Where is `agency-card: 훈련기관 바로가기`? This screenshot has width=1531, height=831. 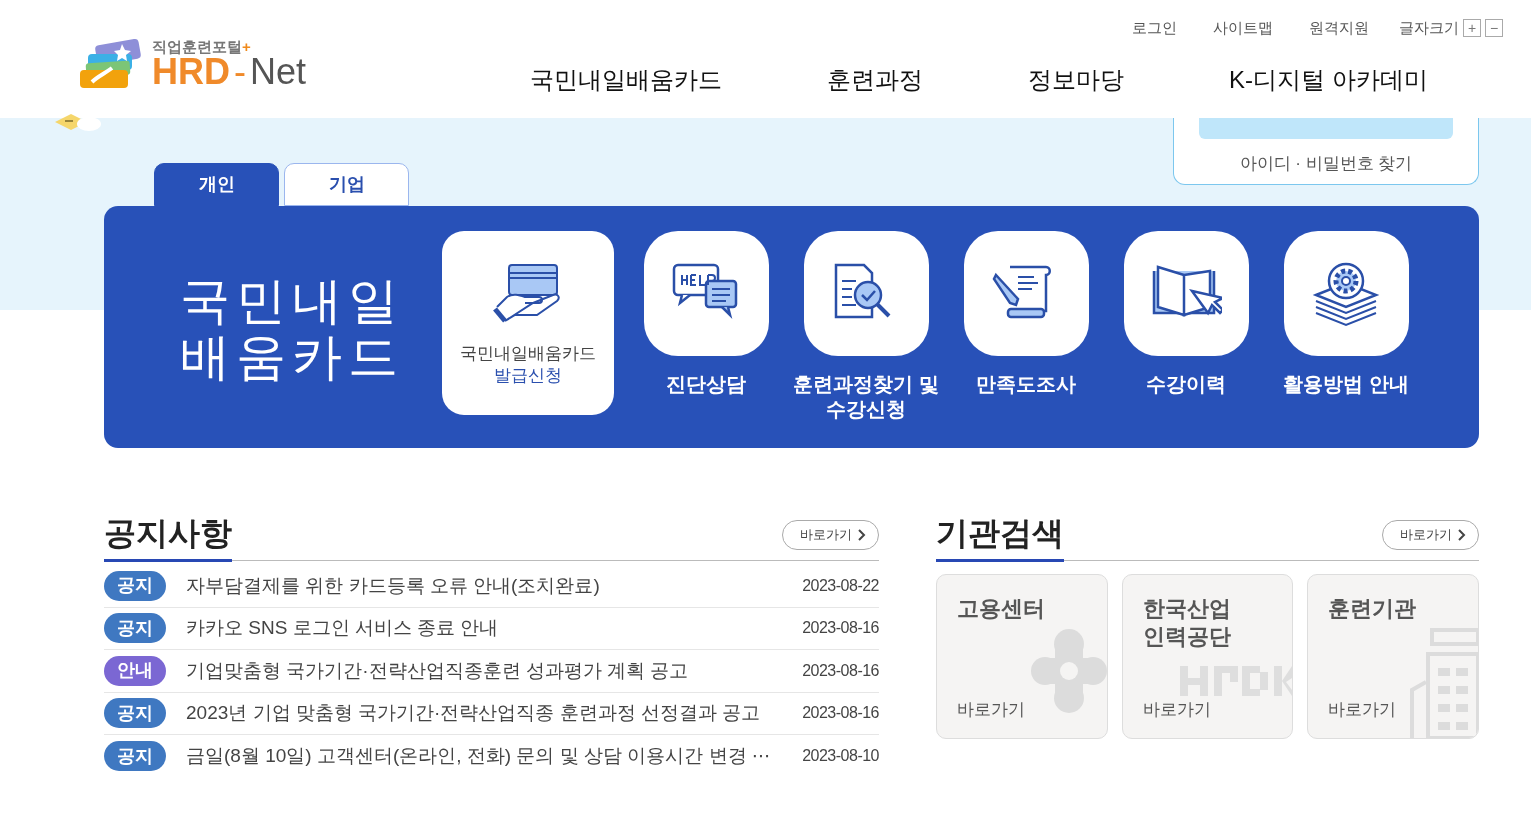
agency-card: 훈련기관 바로가기 is located at coordinates (1393, 656).